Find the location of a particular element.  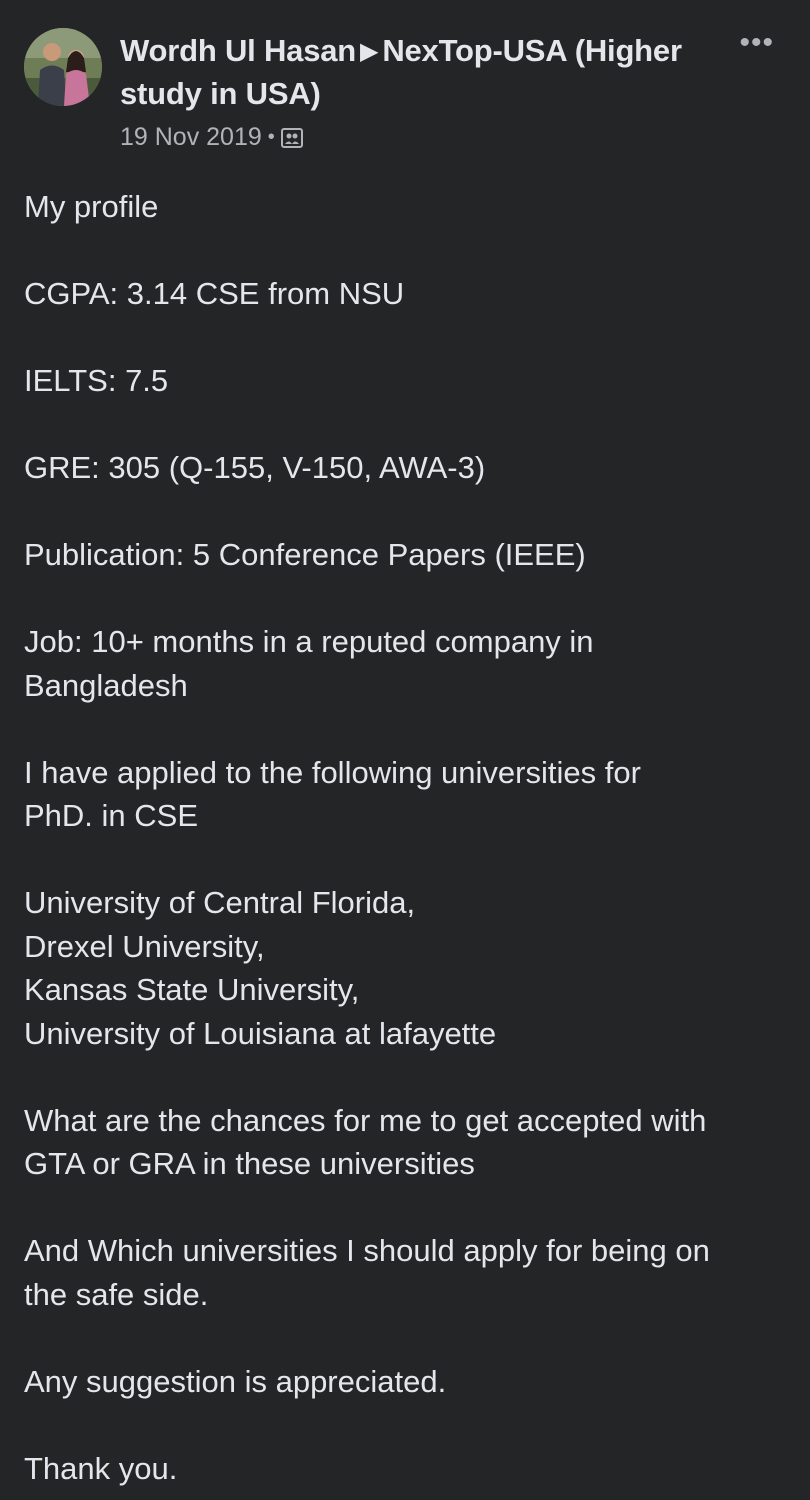

post-text-line: CGPA: 3.14 CSE from NSU is located at coordinates (214, 293).